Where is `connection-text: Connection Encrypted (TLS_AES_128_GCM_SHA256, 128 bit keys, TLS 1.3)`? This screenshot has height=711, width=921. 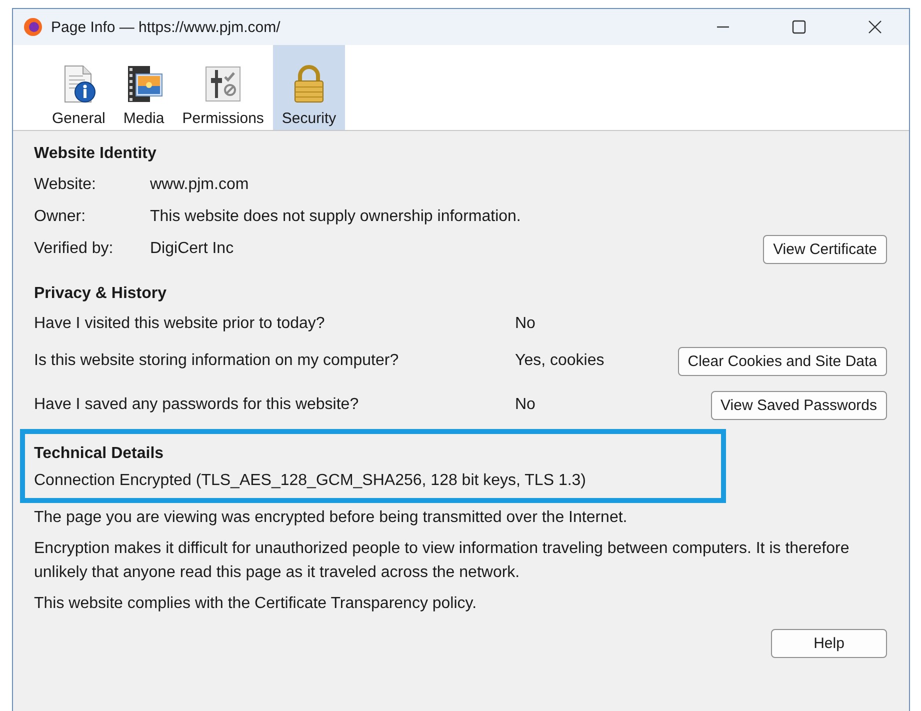
connection-text: Connection Encrypted (TLS_AES_128_GCM_SHA256, 128 bit keys, TLS 1.3) is located at coordinates (311, 481).